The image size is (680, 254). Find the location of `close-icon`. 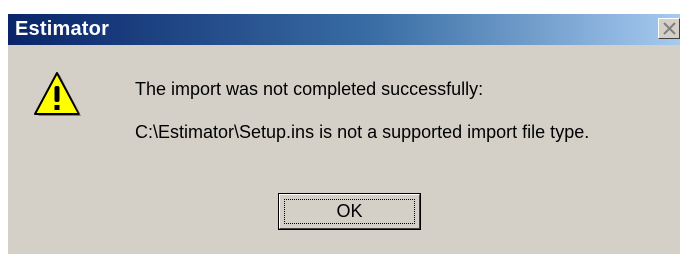

close-icon is located at coordinates (669, 28).